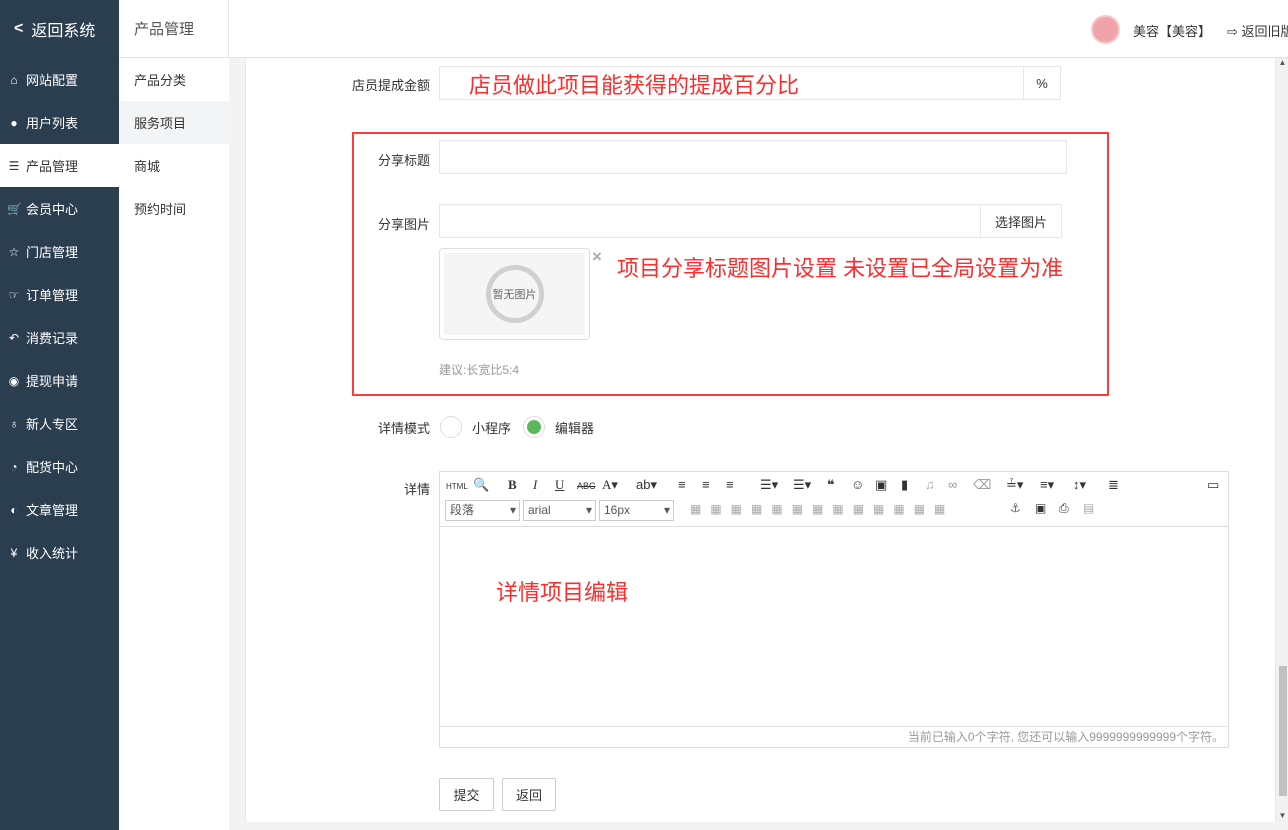 The width and height of the screenshot is (1288, 830). What do you see at coordinates (834, 626) in the screenshot?
I see `editor-content: 详情项目编辑` at bounding box center [834, 626].